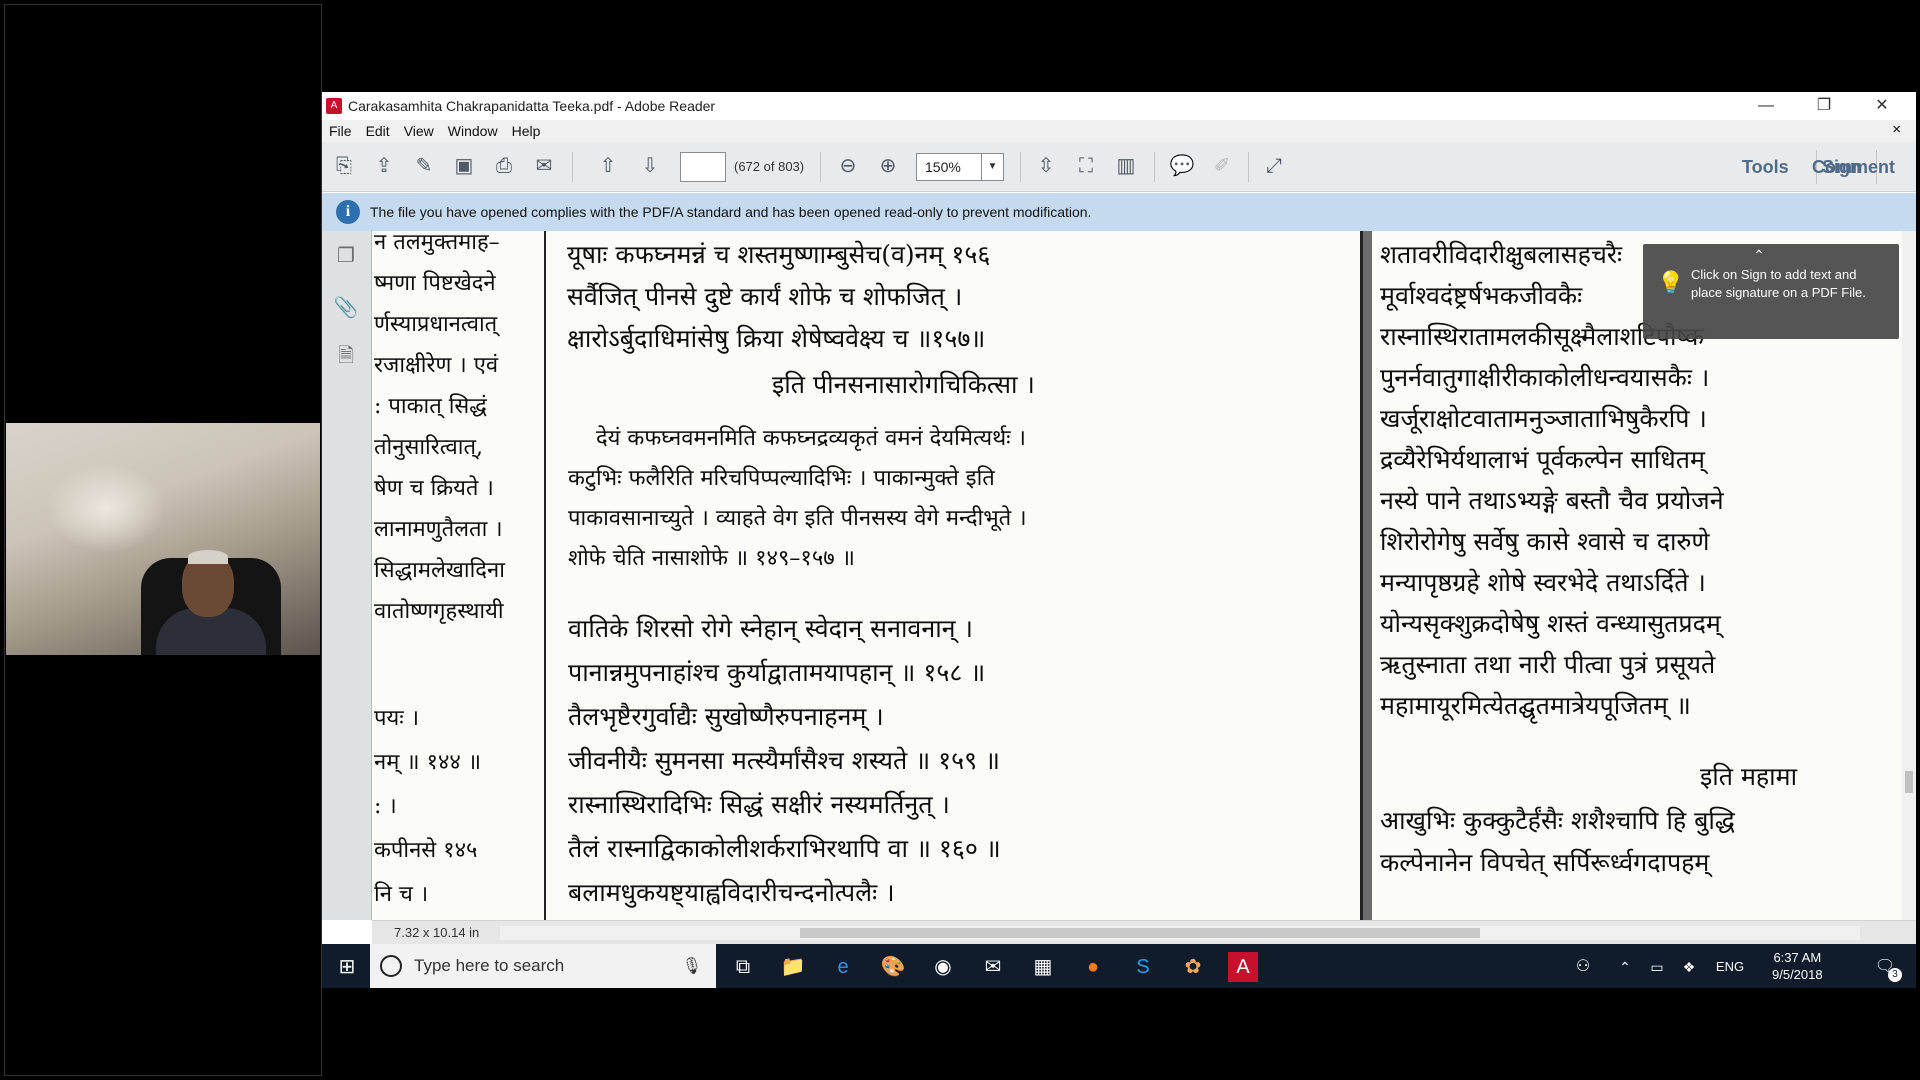  What do you see at coordinates (1274, 166) in the screenshot?
I see `expand-icon: ⤢` at bounding box center [1274, 166].